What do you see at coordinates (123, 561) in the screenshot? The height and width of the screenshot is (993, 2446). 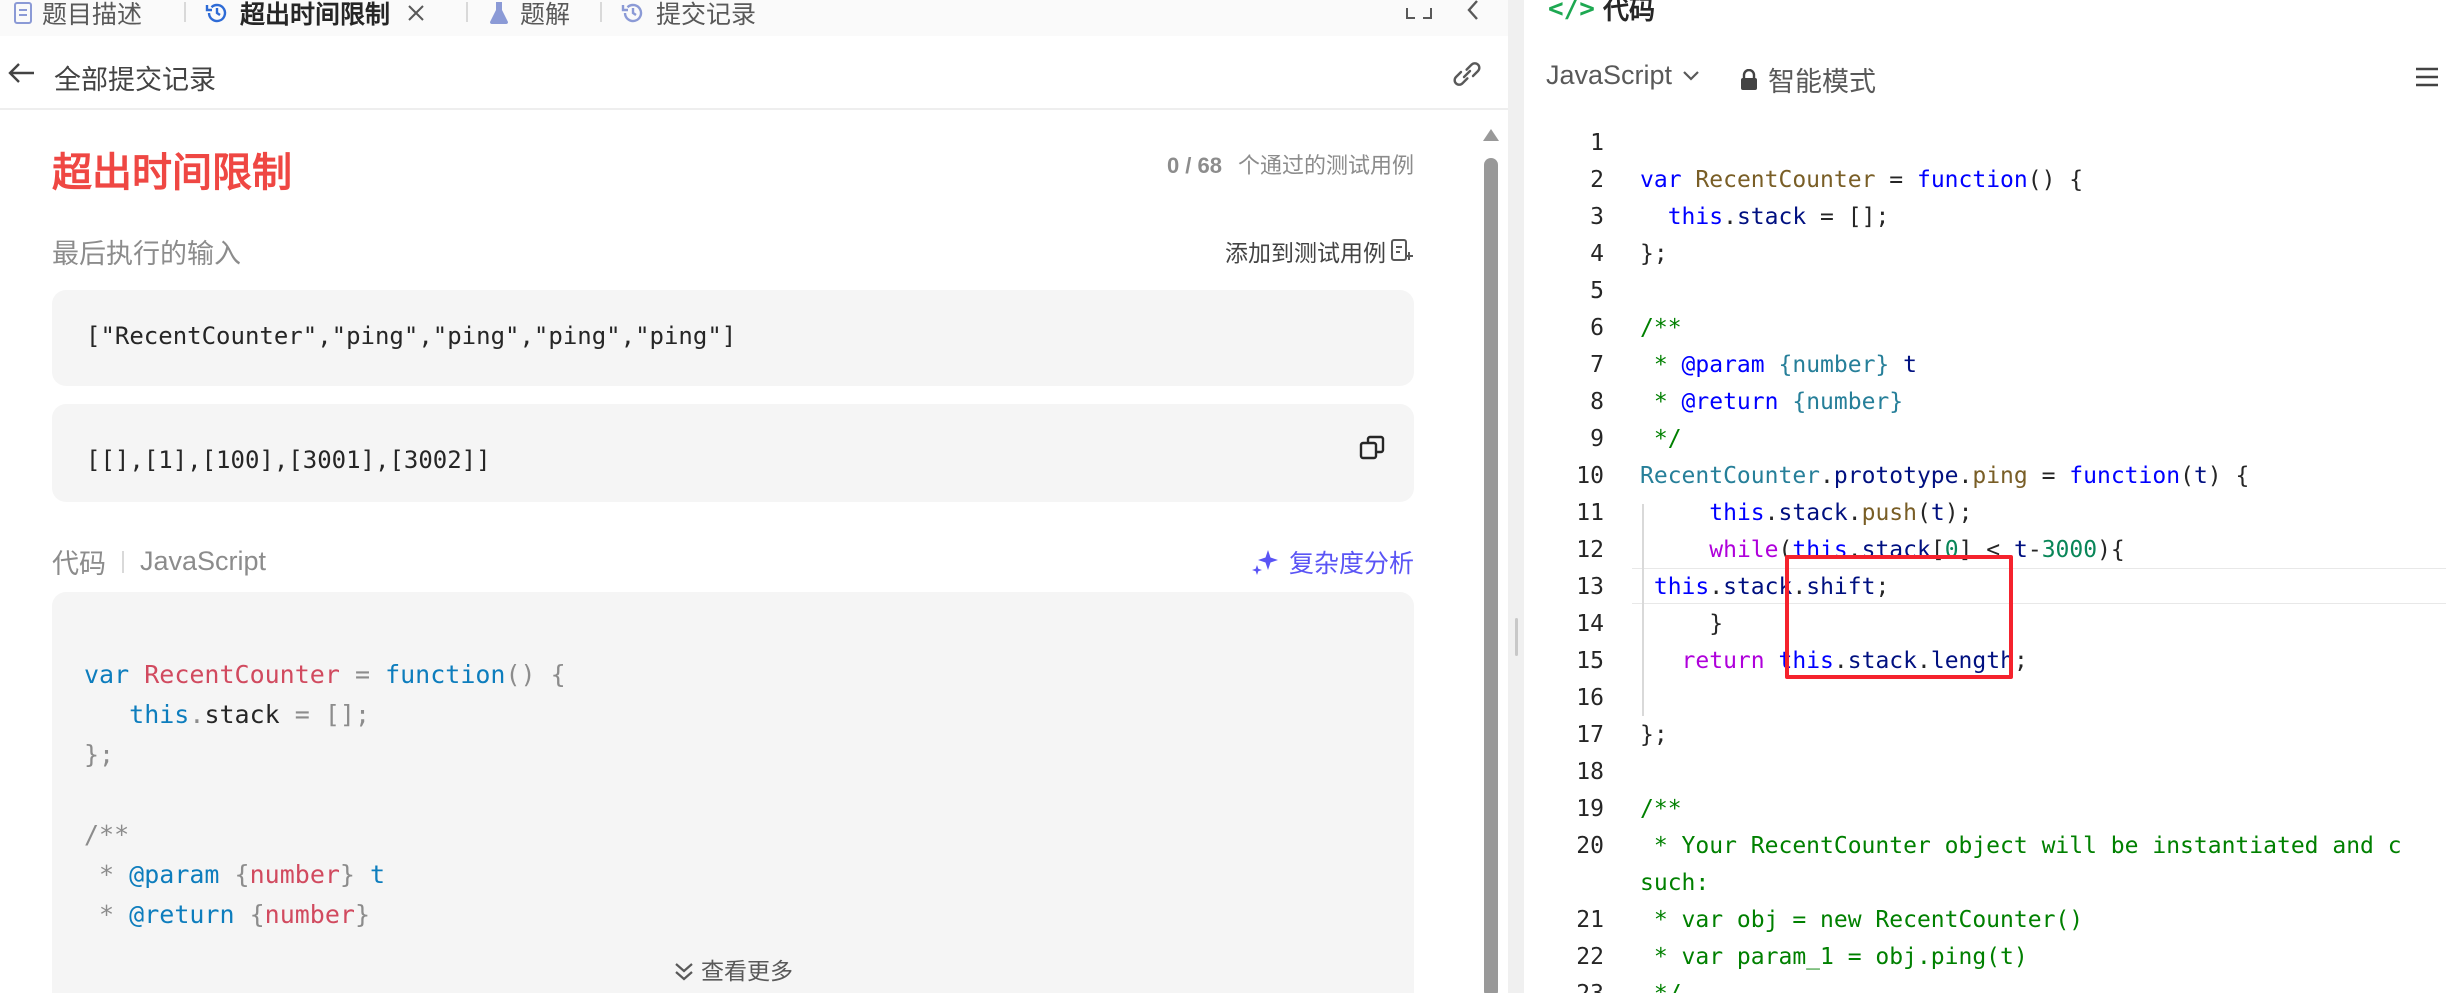 I see `label-separator` at bounding box center [123, 561].